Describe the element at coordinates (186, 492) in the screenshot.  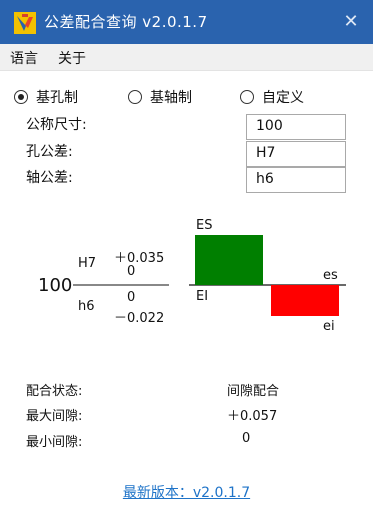
I see `latest-version-link: 最新版本：v2.0.1.7` at that location.